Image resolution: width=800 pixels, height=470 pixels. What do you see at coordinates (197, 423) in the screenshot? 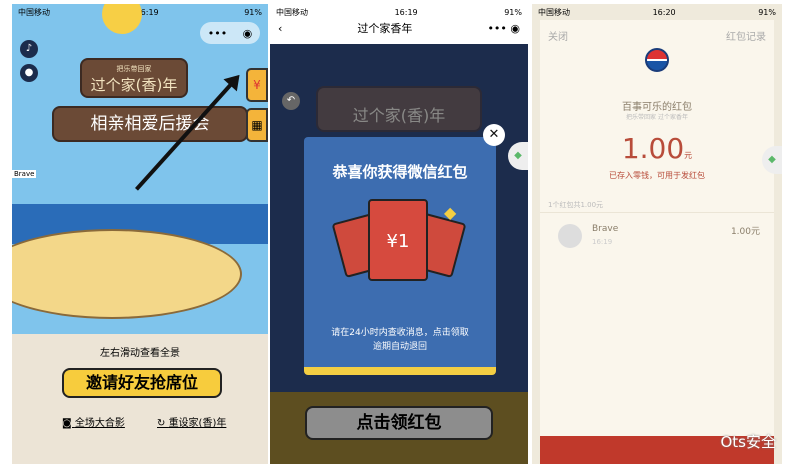
I see `reset-label: 重设家(香)年` at bounding box center [197, 423].